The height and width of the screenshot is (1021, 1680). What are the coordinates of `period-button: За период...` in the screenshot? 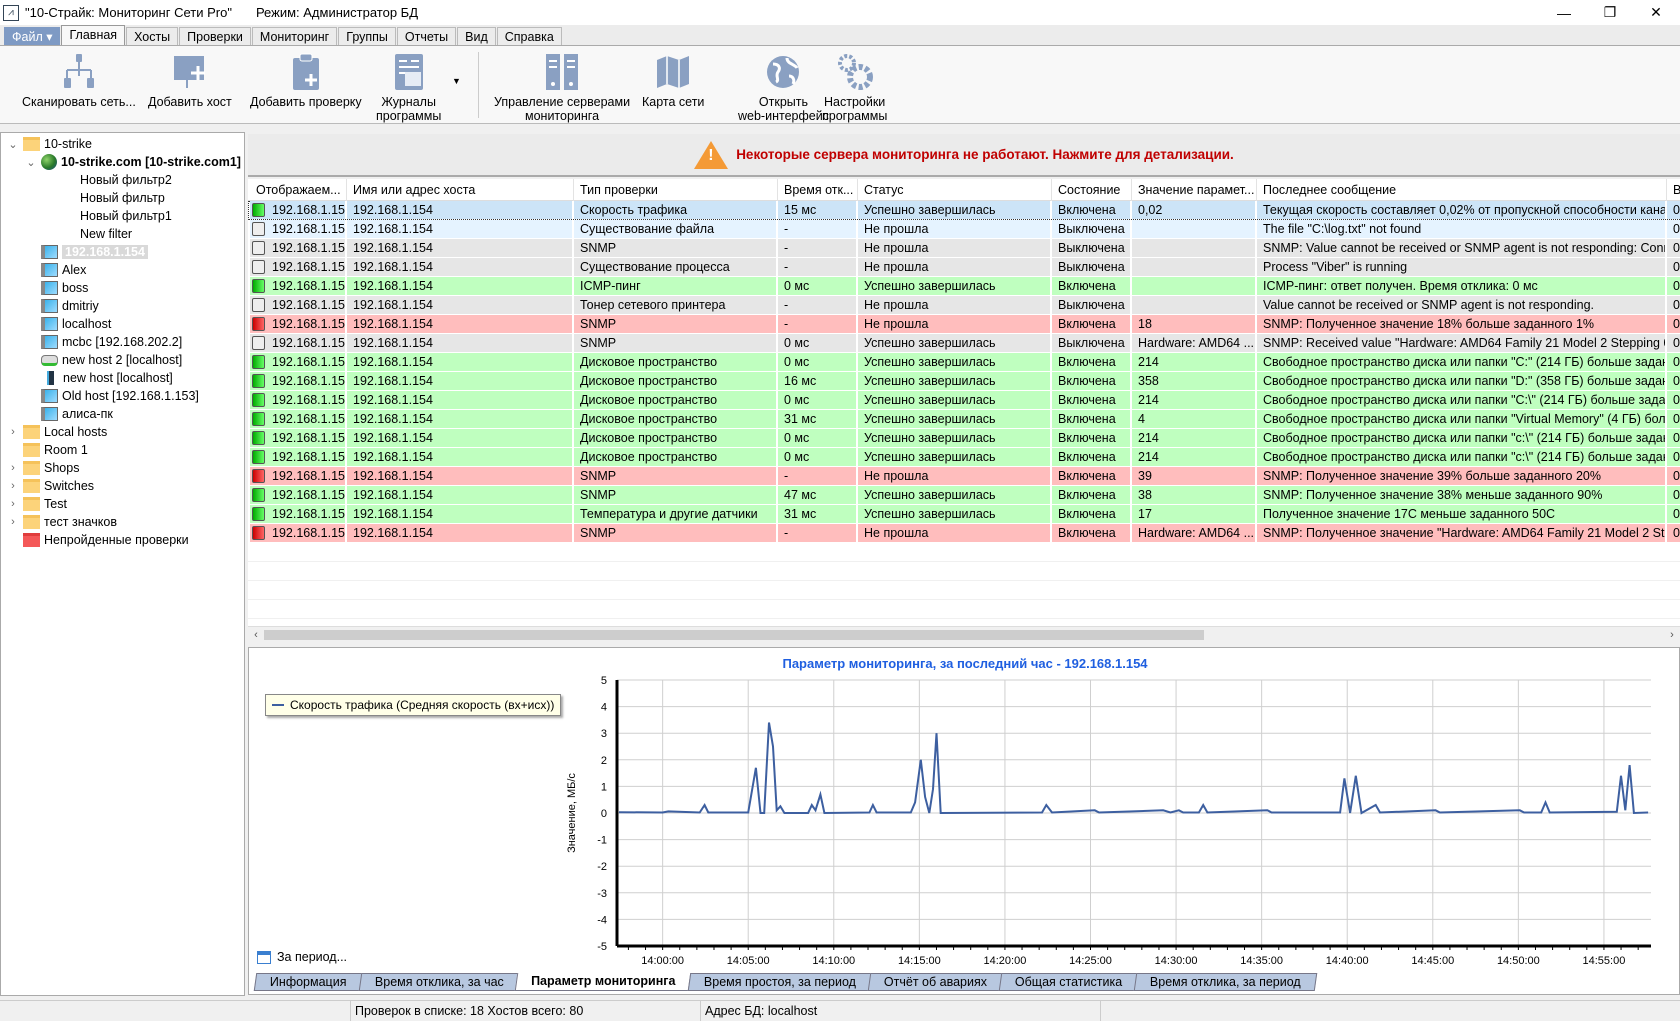 It's located at (302, 957).